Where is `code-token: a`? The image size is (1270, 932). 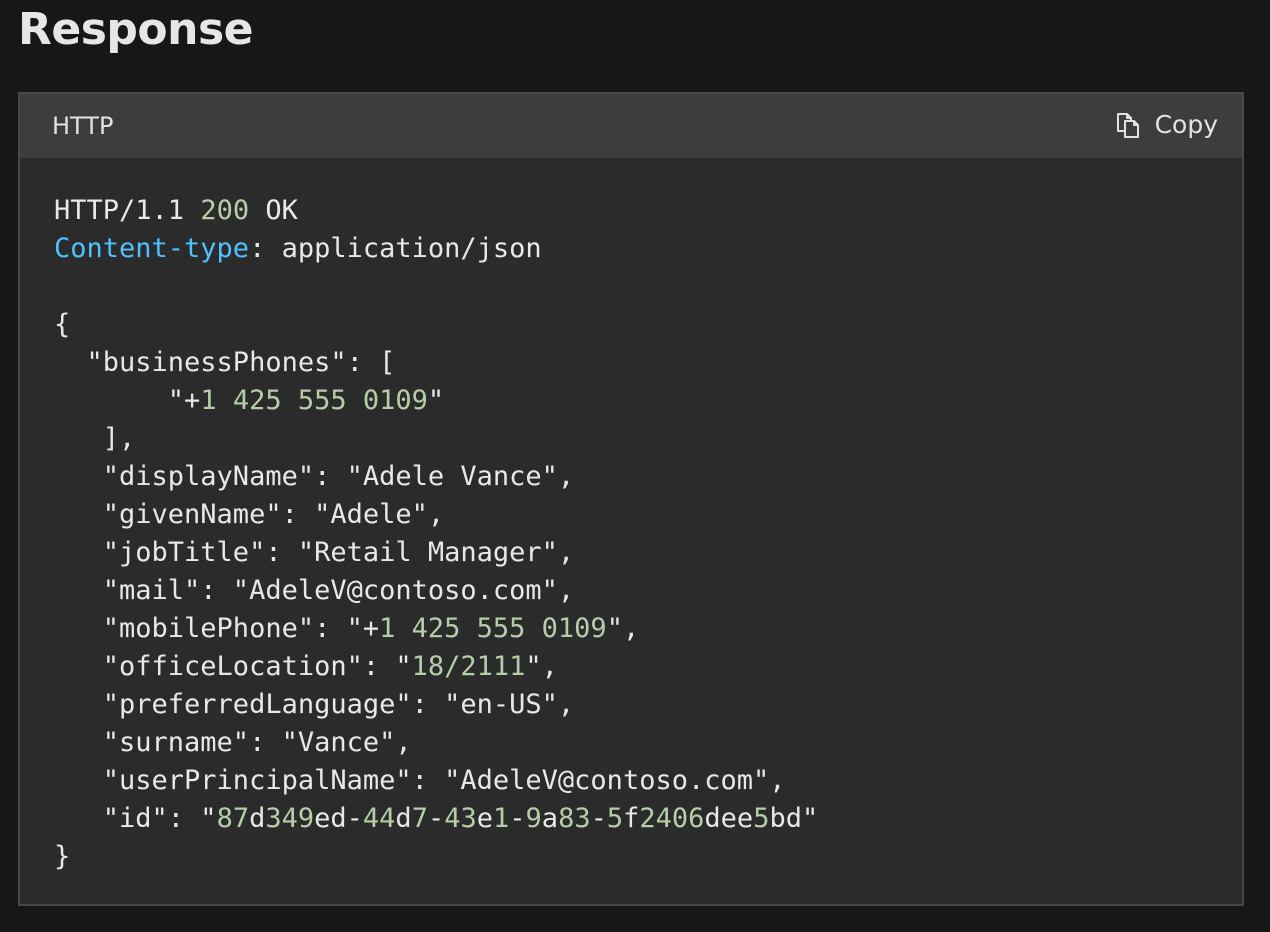 code-token: a is located at coordinates (550, 818).